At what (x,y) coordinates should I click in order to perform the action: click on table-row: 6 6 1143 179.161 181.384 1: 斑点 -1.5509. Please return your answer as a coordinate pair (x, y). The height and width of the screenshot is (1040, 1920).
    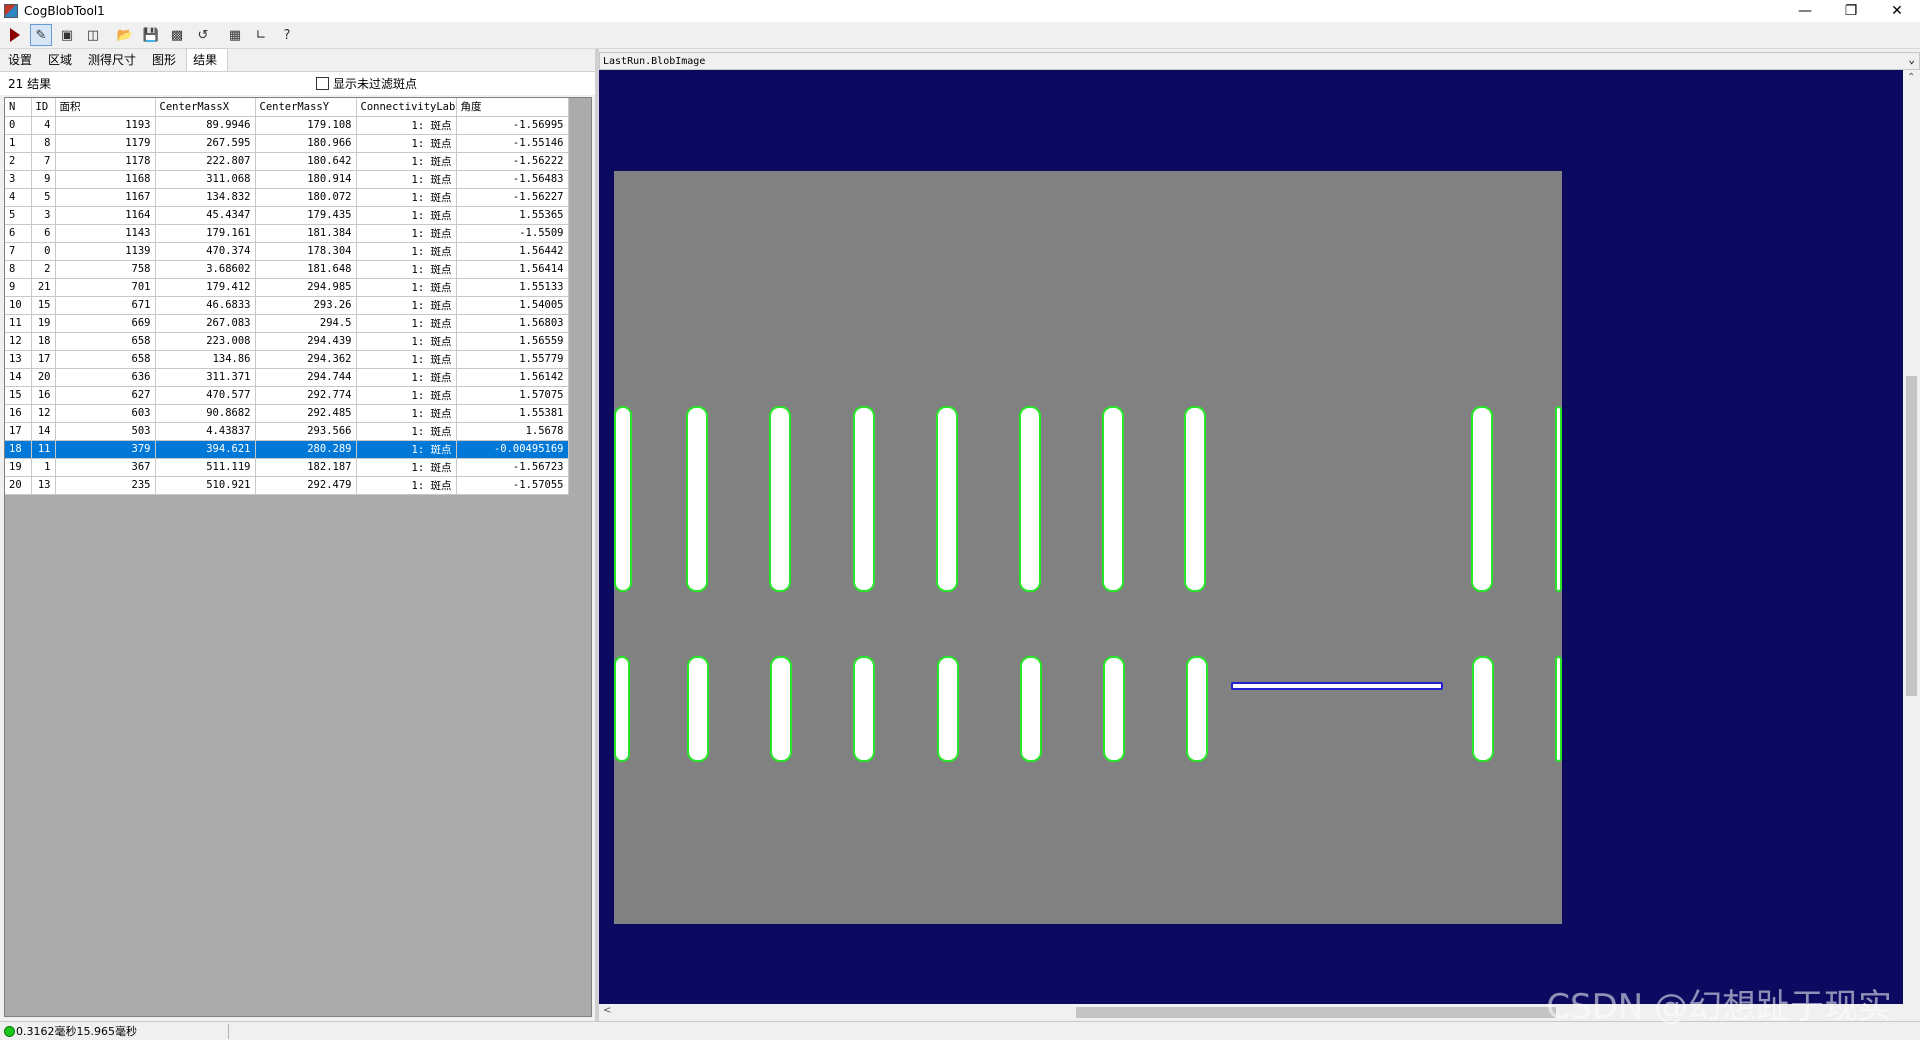
    Looking at the image, I should click on (287, 233).